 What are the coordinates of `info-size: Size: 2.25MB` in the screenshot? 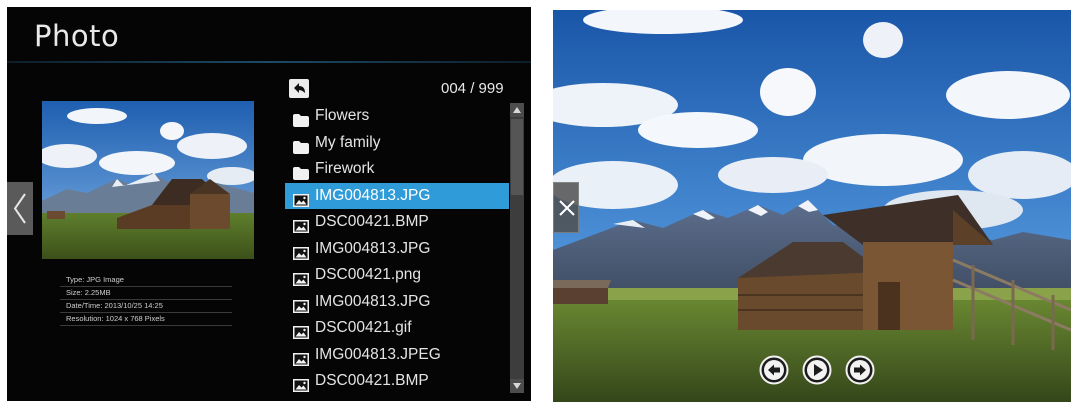 It's located at (146, 293).